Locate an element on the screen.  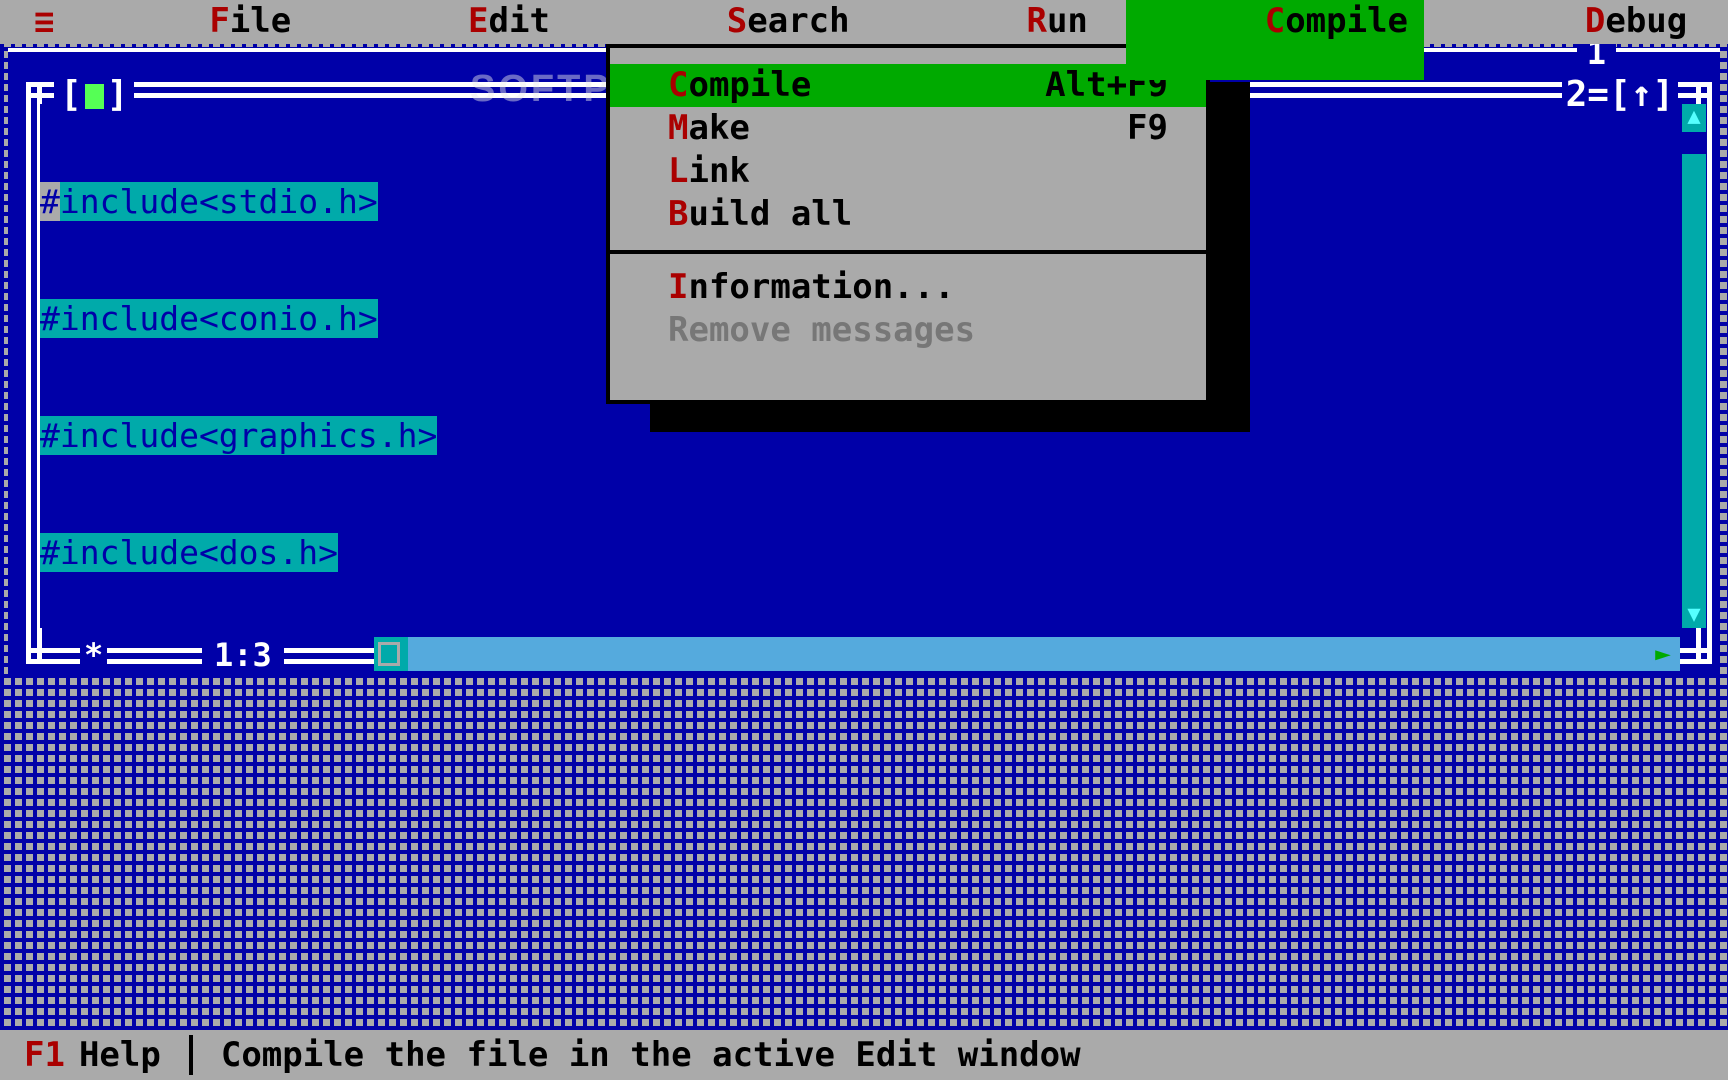
menu-label-file: ile is located at coordinates (260, 21).